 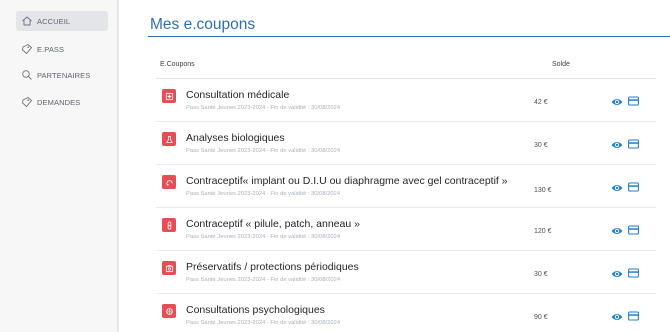 I want to click on flask-icon, so click(x=169, y=139).